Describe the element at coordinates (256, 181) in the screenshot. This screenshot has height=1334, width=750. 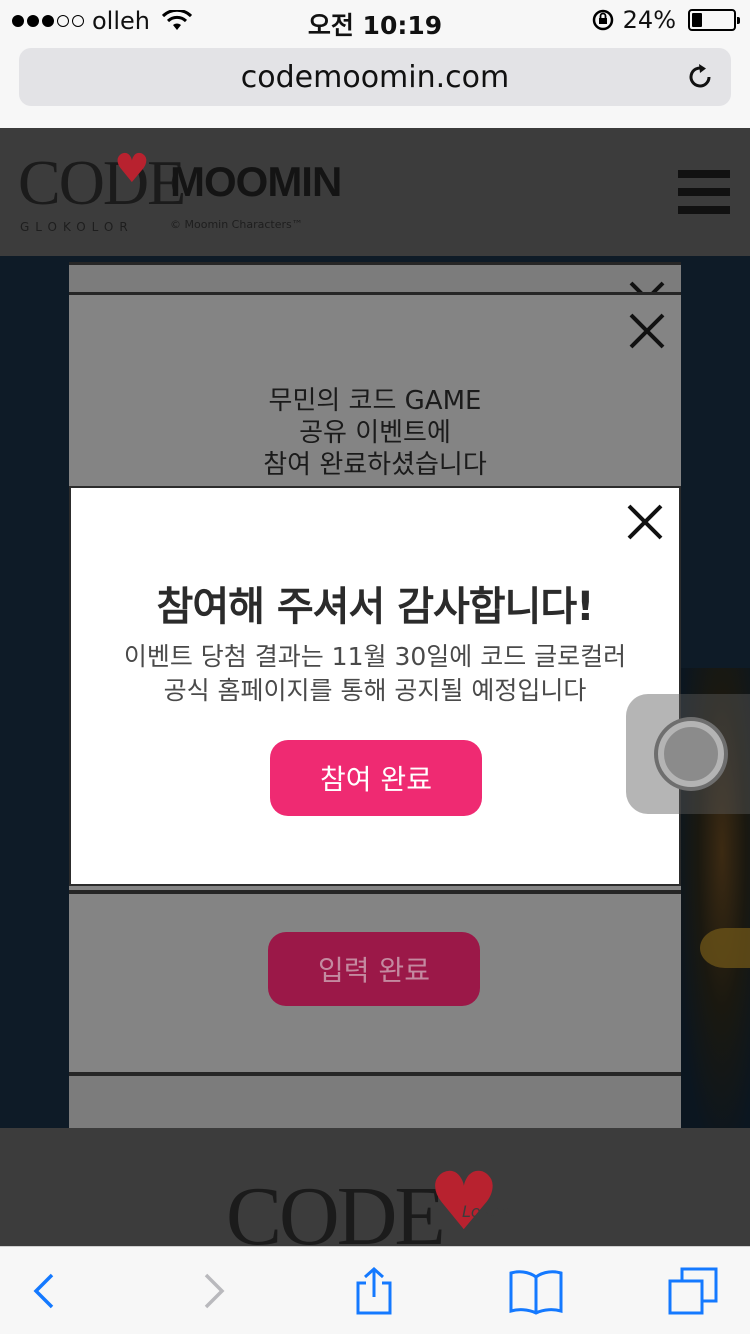
I see `logo-moomin-text: MOOMIN` at that location.